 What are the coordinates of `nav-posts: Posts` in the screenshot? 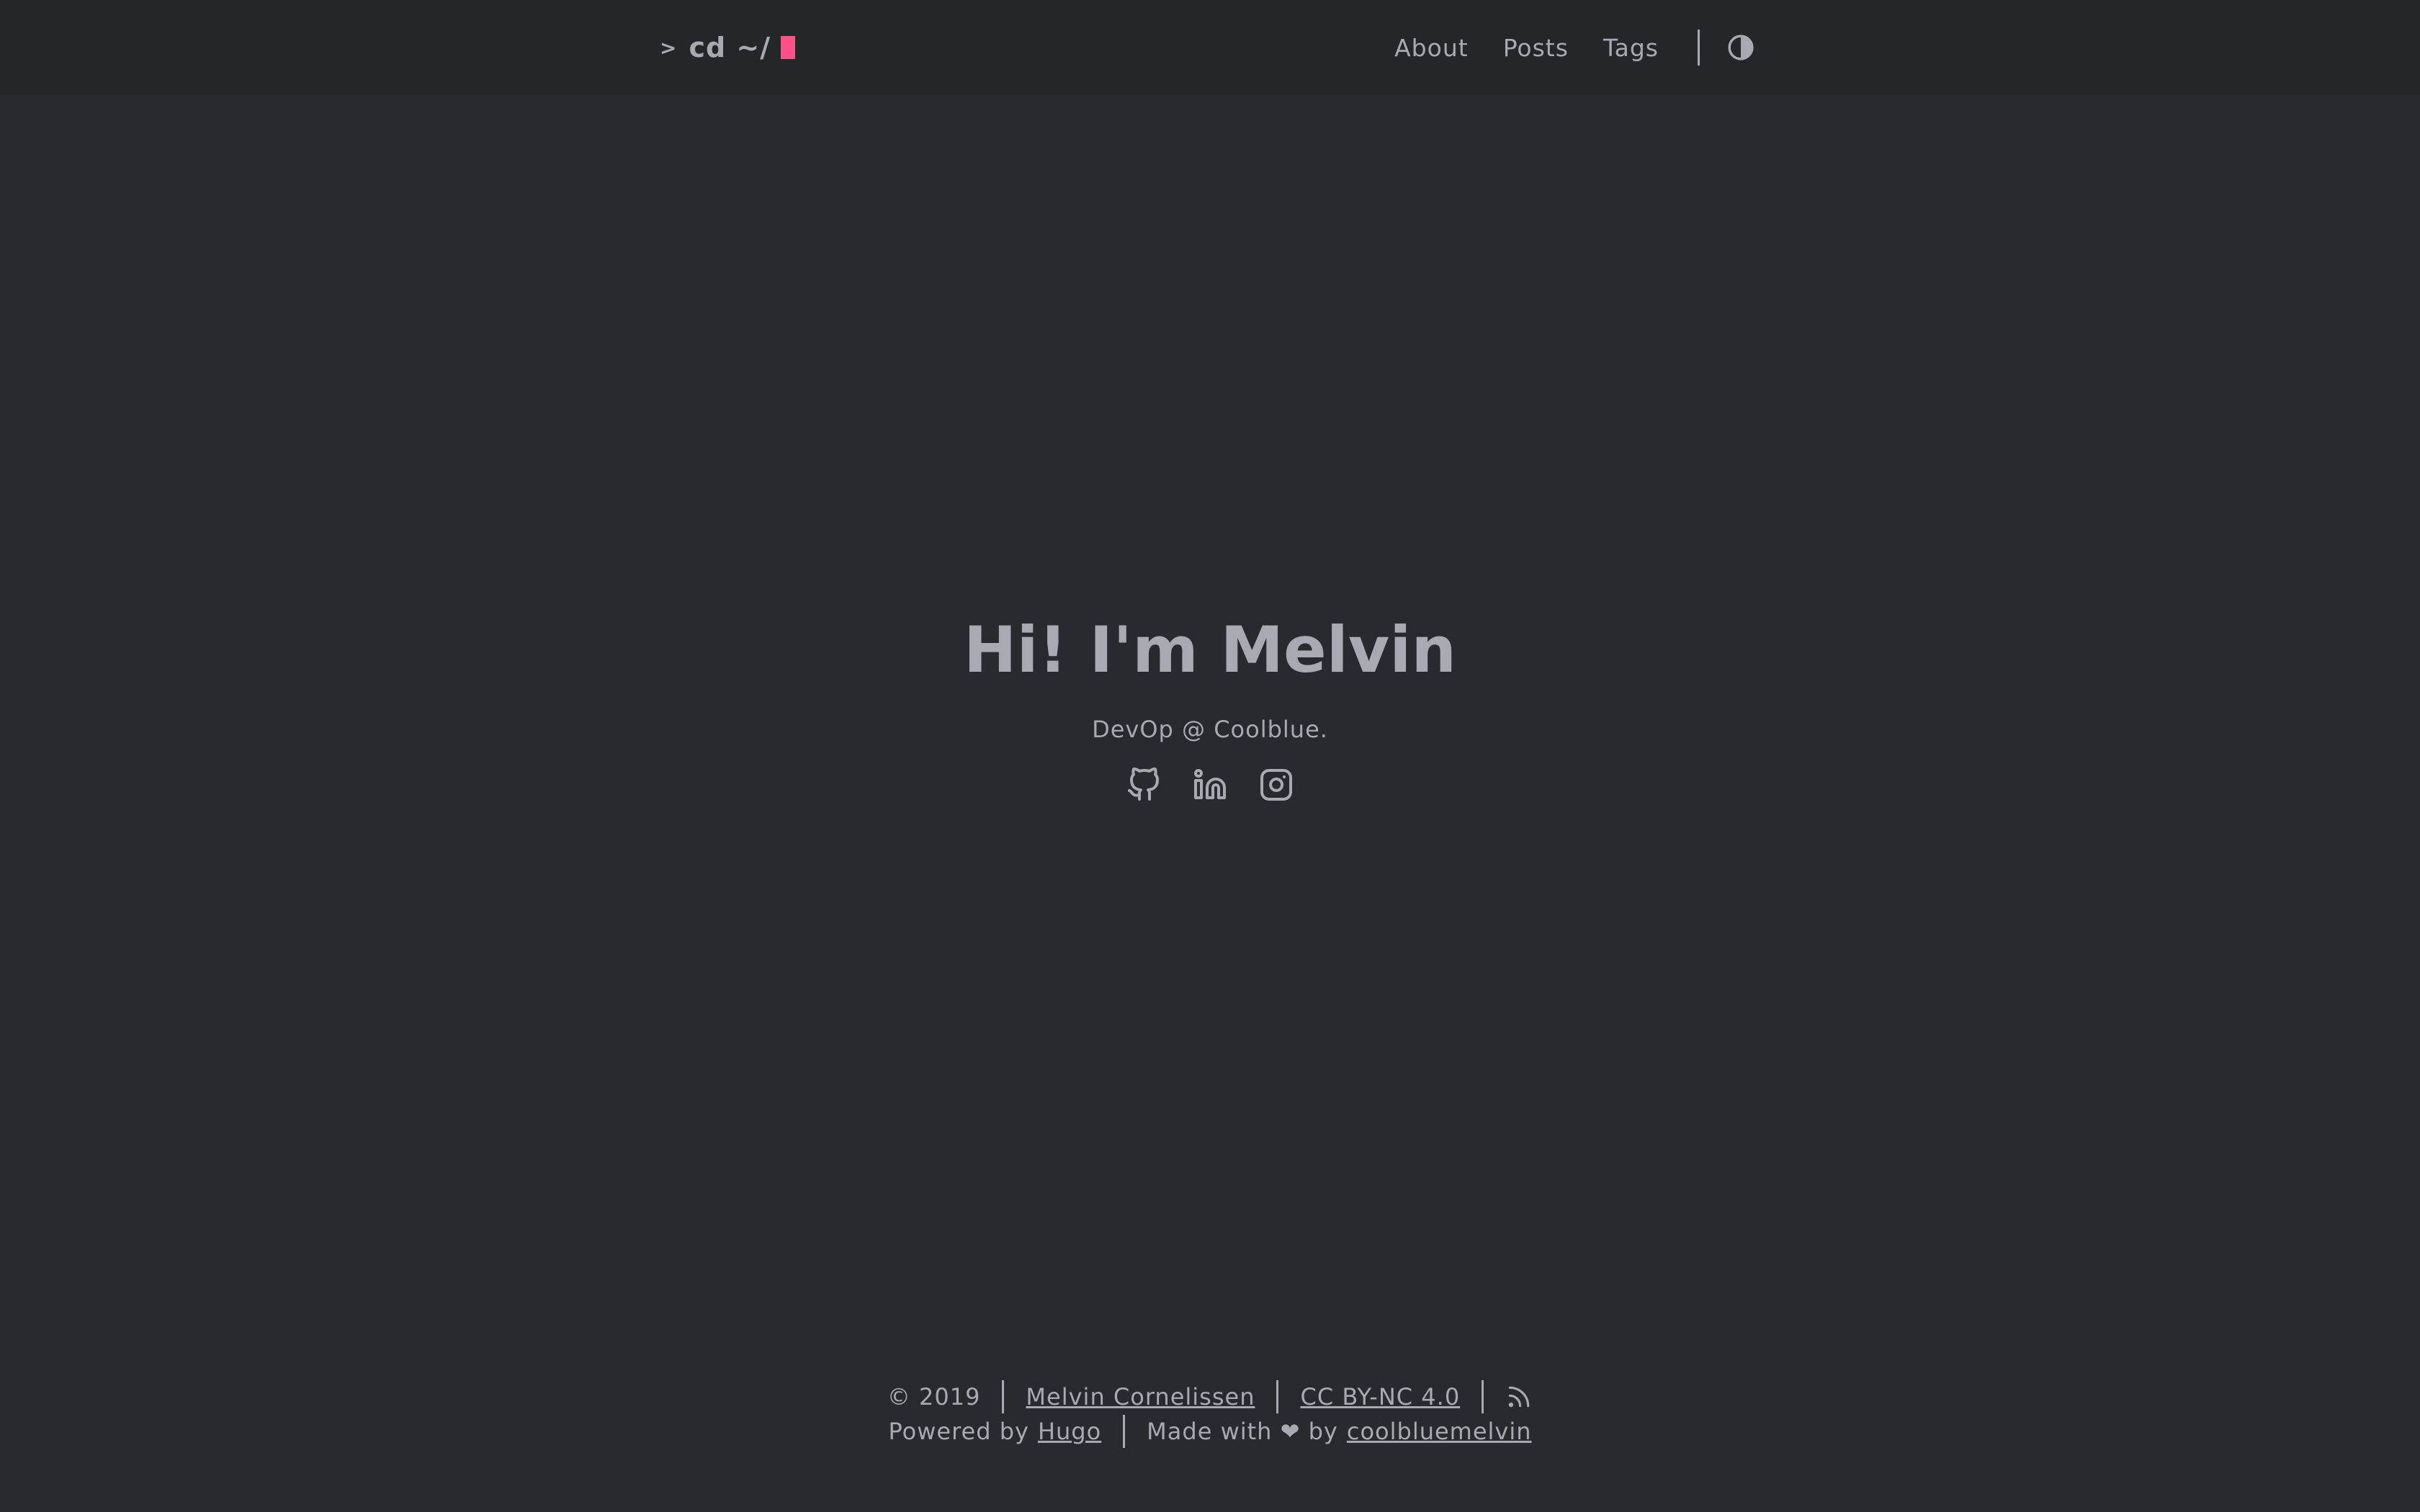 It's located at (1536, 48).